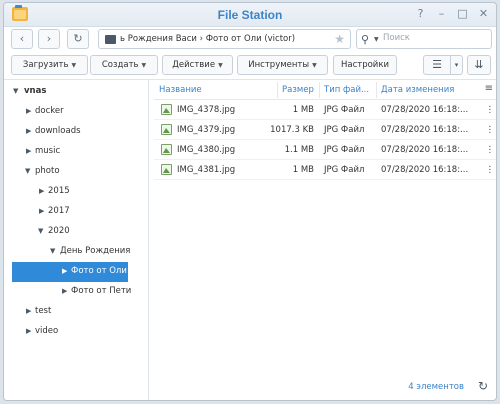 This screenshot has width=500, height=404. I want to click on tools-button: Инструменты ▼, so click(282, 65).